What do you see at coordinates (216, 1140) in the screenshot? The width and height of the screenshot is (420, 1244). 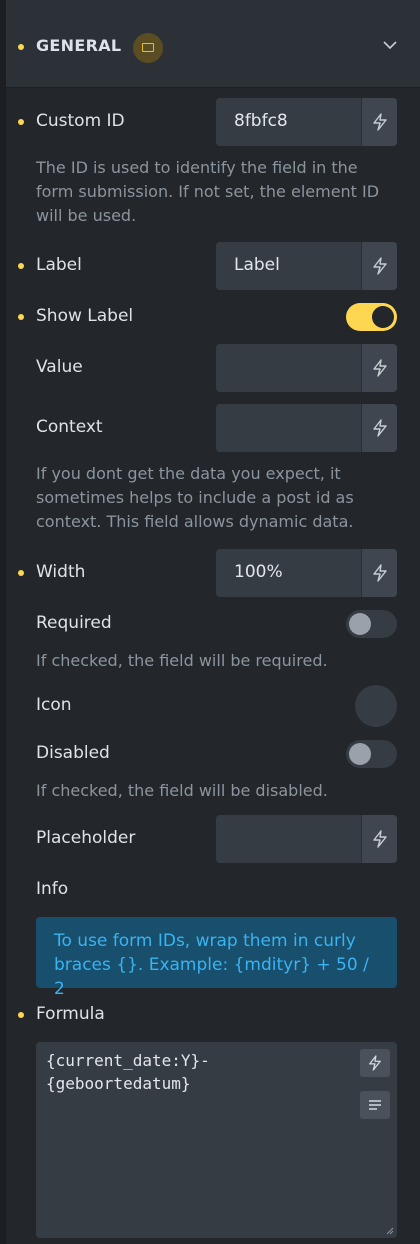 I see `formula-textarea: {current_date:Y}- {geboortedatum}` at bounding box center [216, 1140].